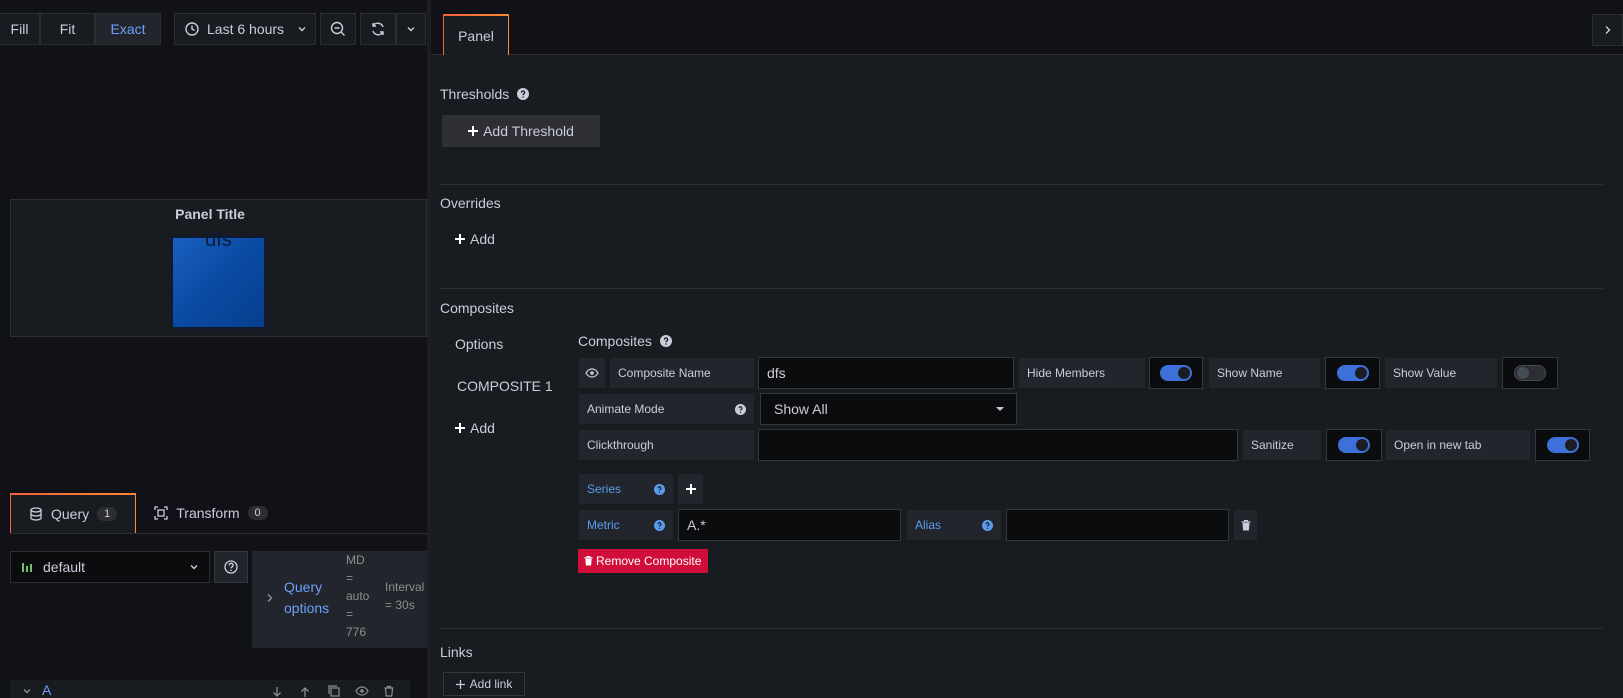 This screenshot has width=1623, height=698. What do you see at coordinates (603, 525) in the screenshot?
I see `metric-label-text: Metric` at bounding box center [603, 525].